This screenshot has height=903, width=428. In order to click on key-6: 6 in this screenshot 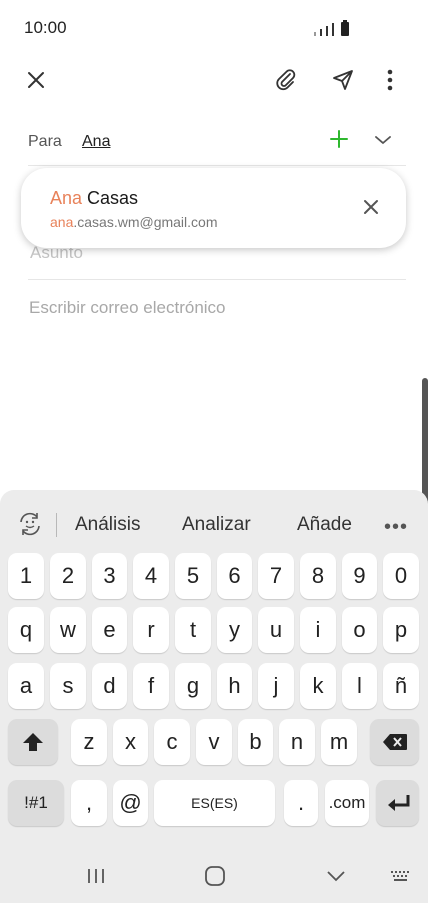, I will do `click(234, 576)`.